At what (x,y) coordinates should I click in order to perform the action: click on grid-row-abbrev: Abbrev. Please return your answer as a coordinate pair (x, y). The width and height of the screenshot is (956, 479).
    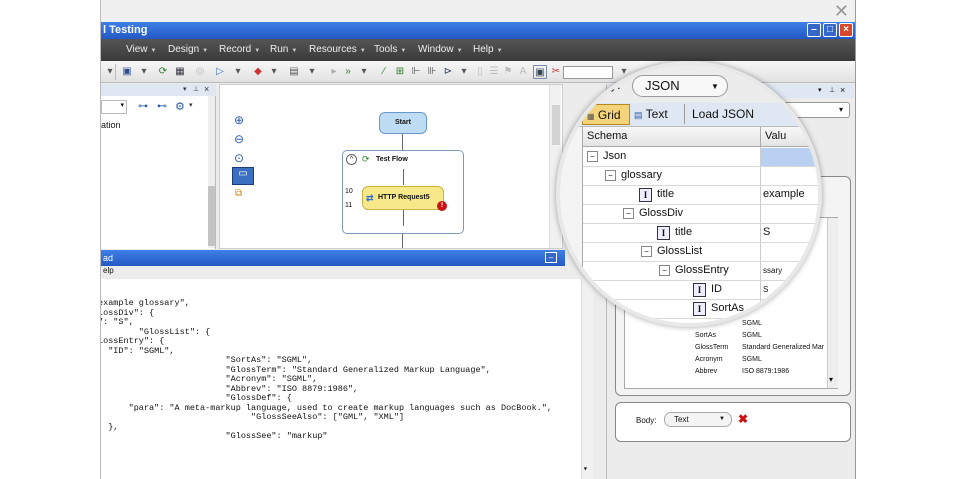
    Looking at the image, I should click on (706, 371).